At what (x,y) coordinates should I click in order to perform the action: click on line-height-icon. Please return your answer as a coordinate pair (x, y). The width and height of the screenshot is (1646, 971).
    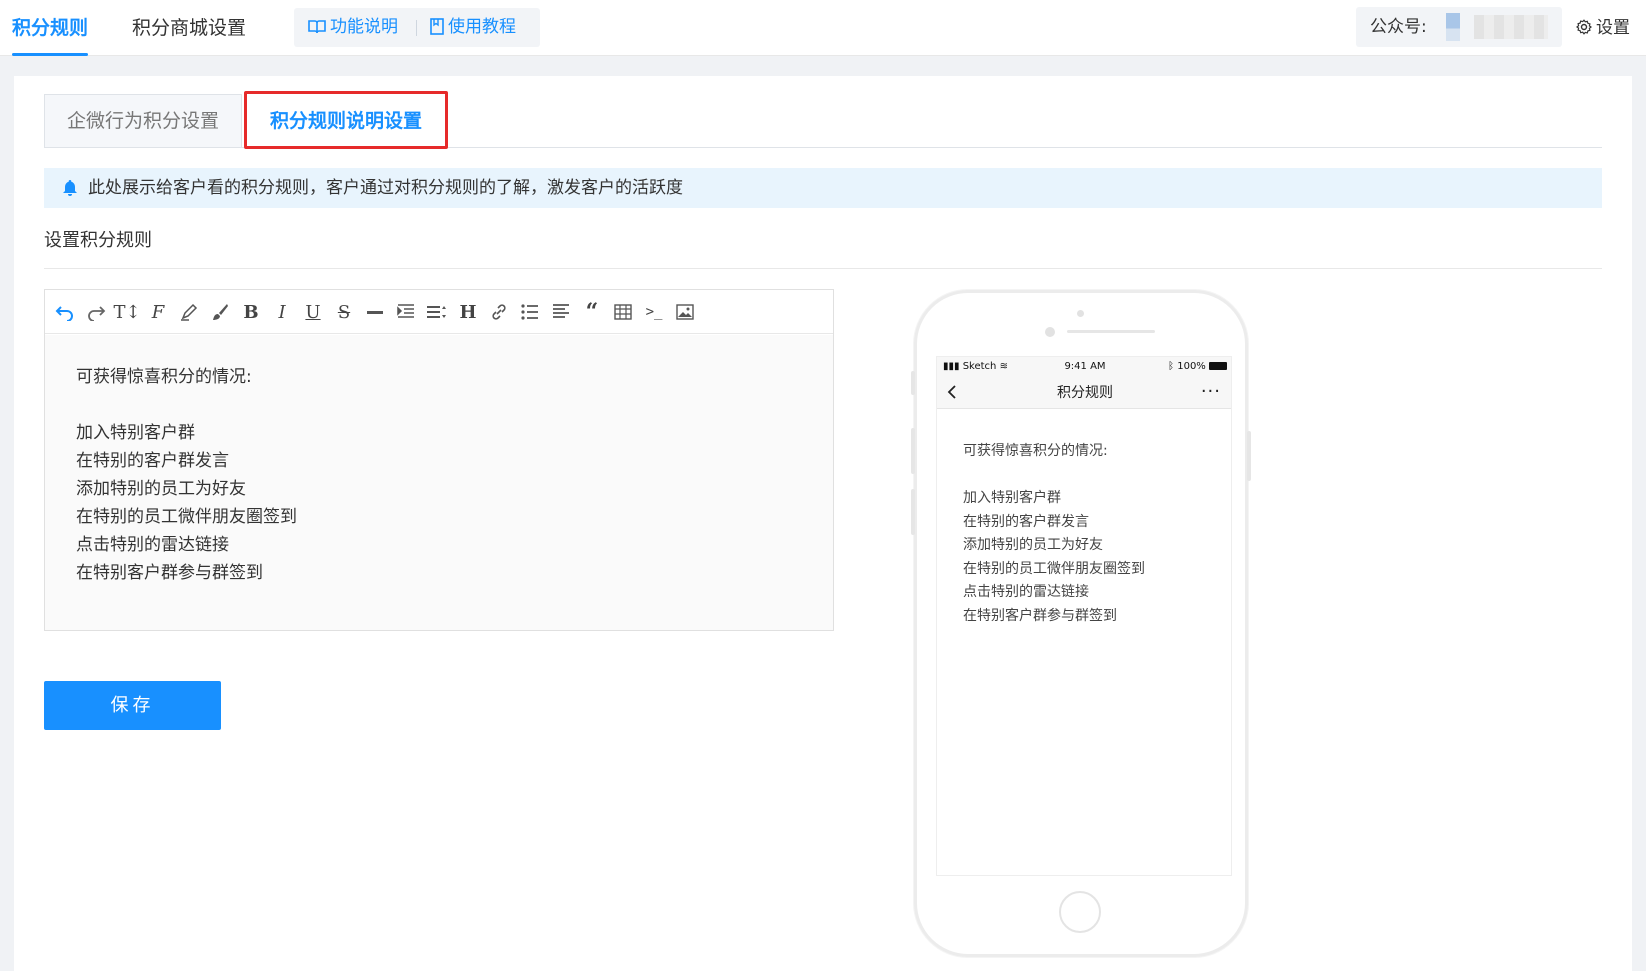
    Looking at the image, I should click on (437, 312).